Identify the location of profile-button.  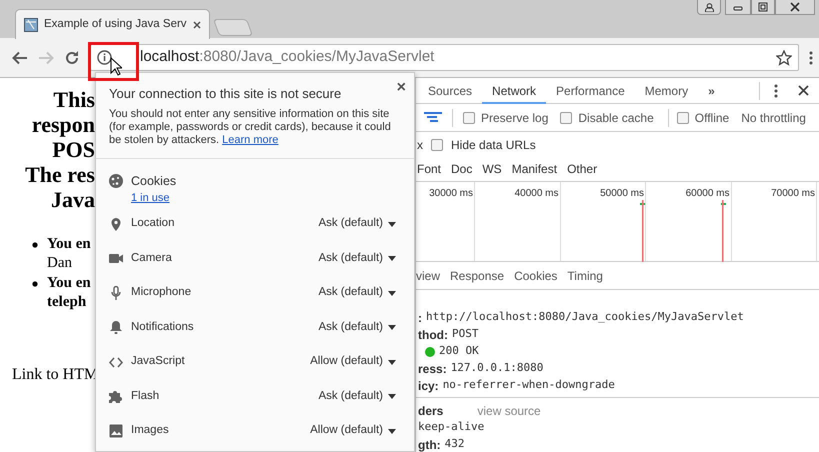
(709, 7).